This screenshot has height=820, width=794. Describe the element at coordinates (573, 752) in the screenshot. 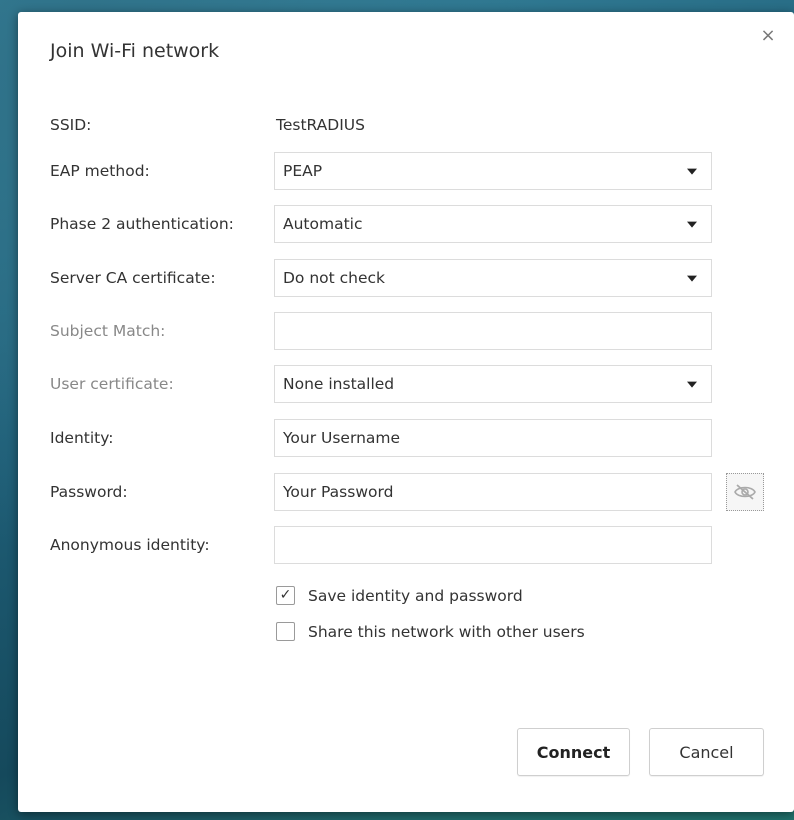

I see `connect-button: Connect` at that location.